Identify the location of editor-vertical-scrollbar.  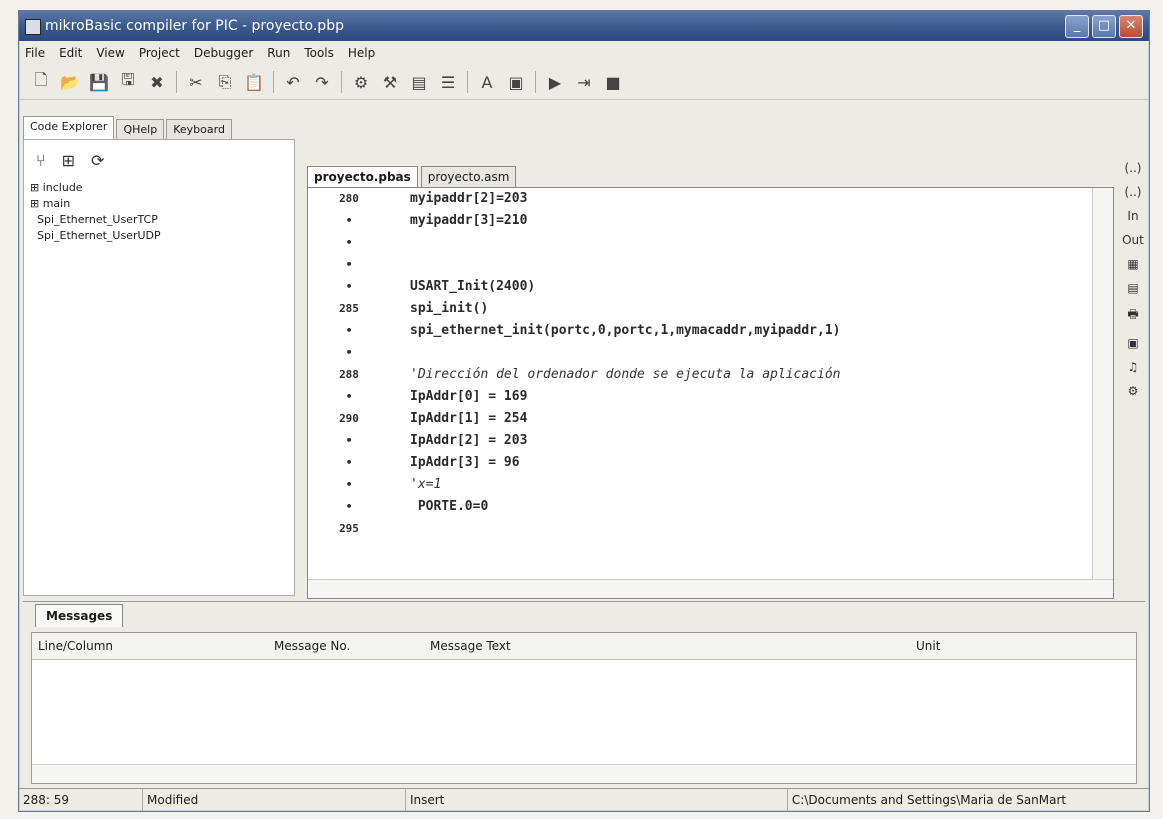
(1102, 384).